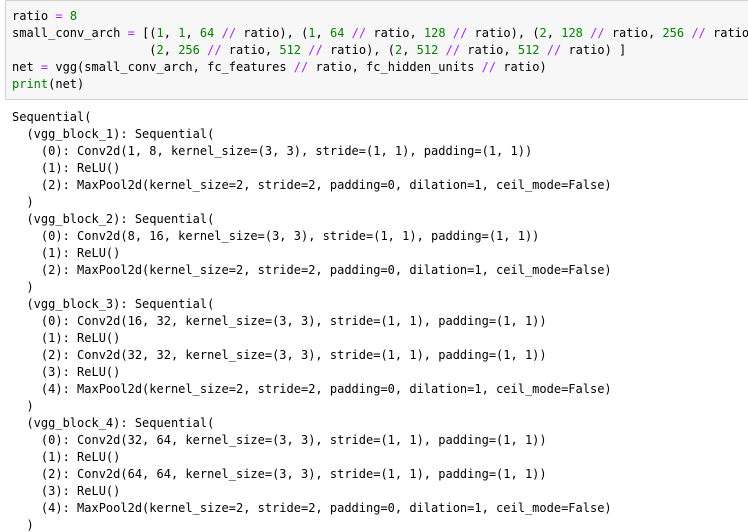  What do you see at coordinates (145, 33) in the screenshot?
I see `code-token-punct: [(` at bounding box center [145, 33].